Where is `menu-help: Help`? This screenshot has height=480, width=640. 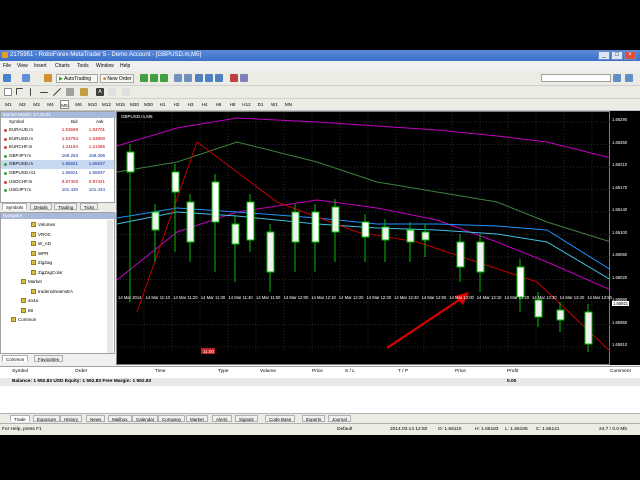 menu-help: Help is located at coordinates (125, 66).